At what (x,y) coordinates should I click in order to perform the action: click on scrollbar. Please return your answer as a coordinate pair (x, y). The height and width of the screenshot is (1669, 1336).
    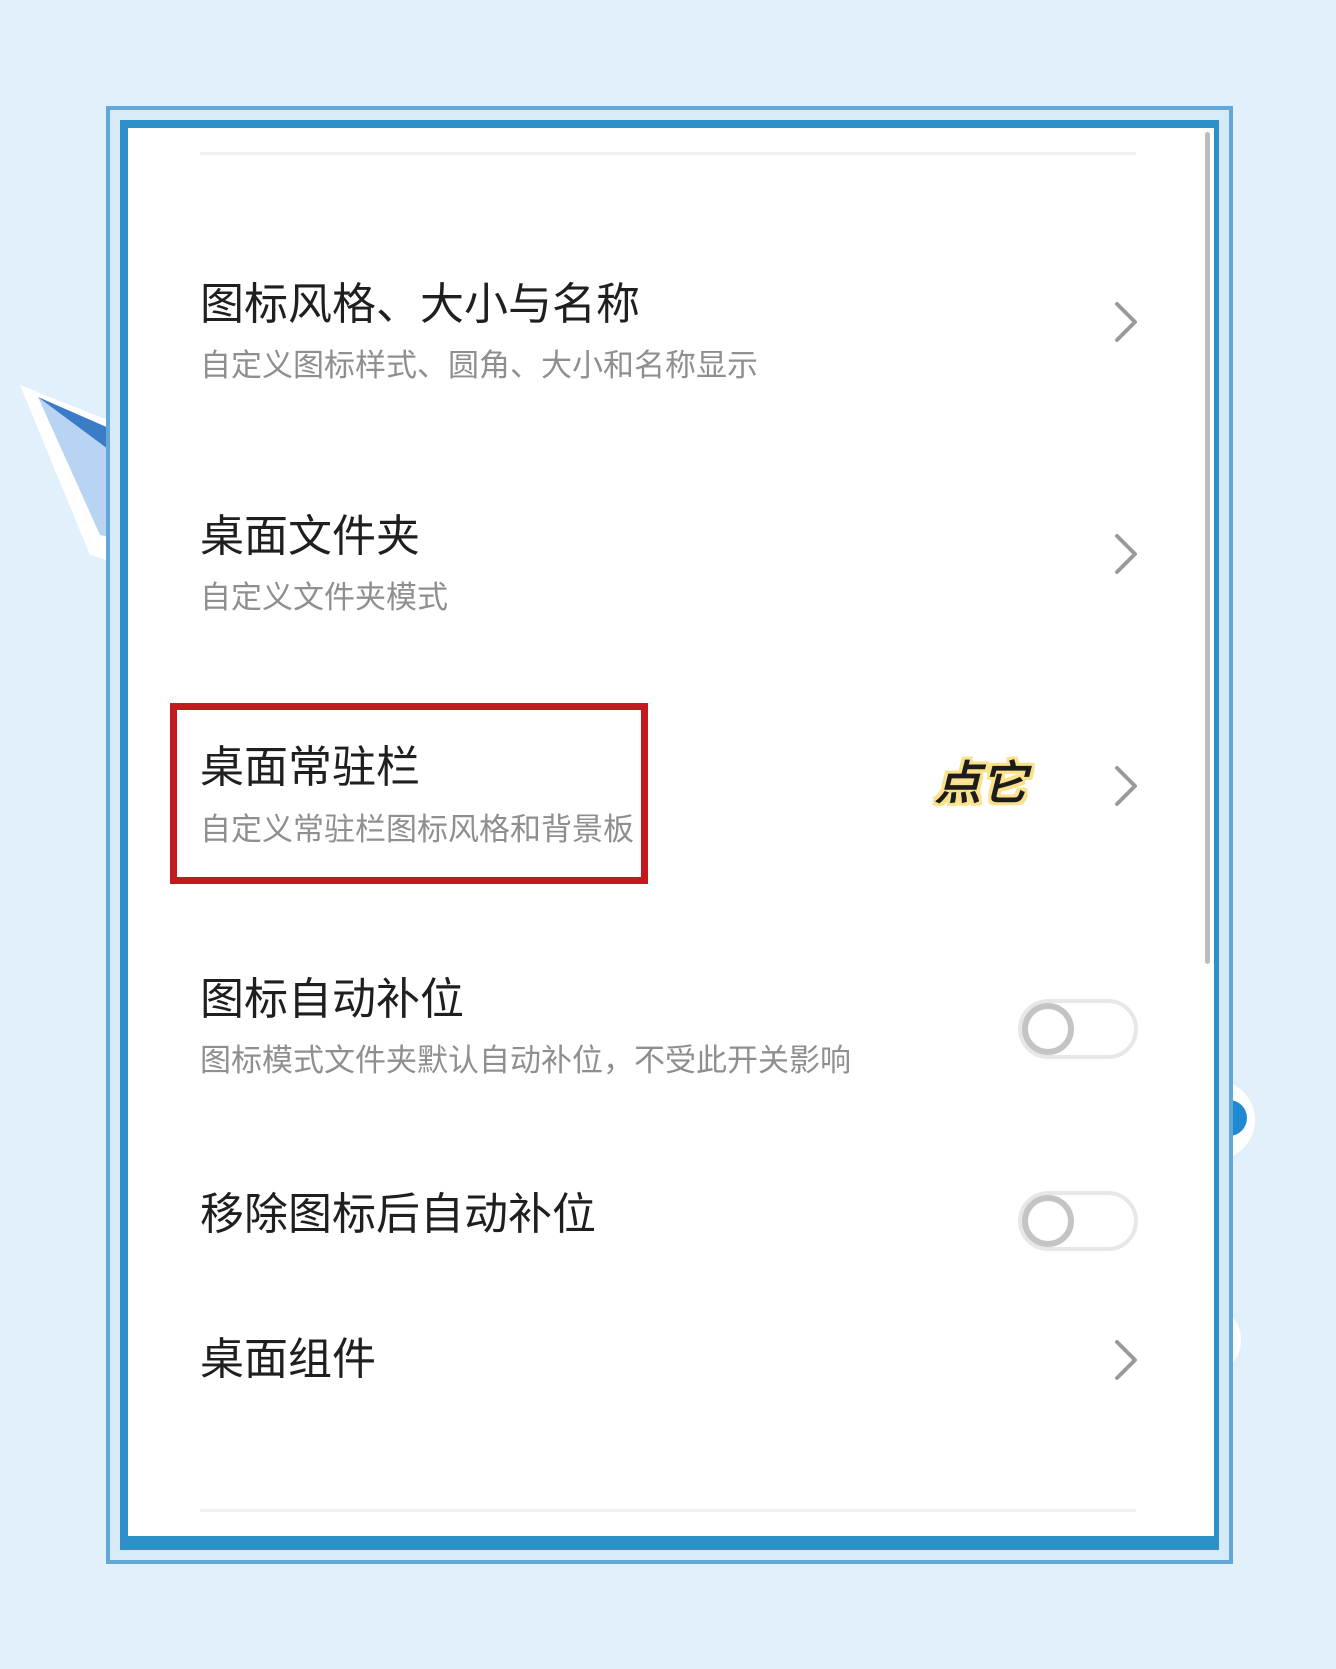
    Looking at the image, I should click on (1207, 548).